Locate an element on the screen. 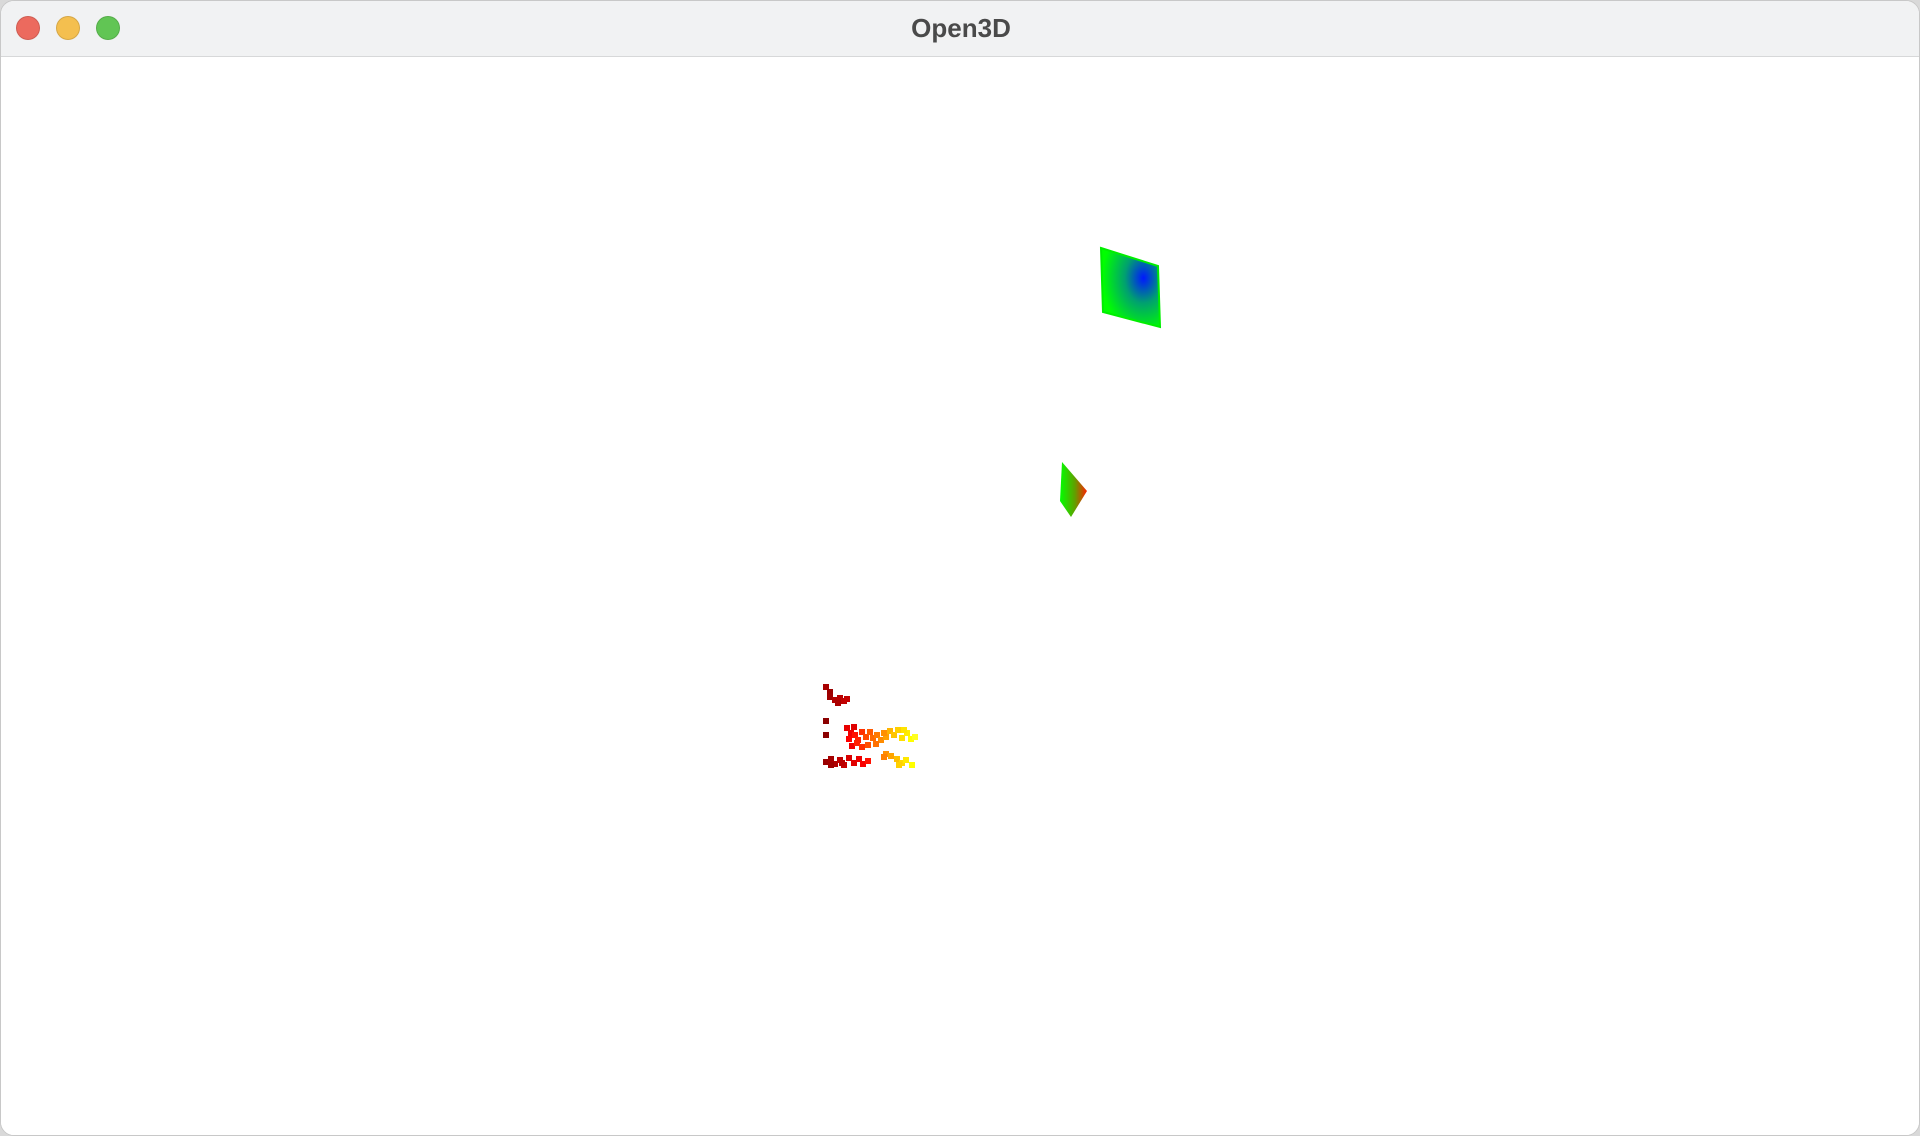 Image resolution: width=1920 pixels, height=1136 pixels. mesh-quad-green-blue is located at coordinates (1130, 287).